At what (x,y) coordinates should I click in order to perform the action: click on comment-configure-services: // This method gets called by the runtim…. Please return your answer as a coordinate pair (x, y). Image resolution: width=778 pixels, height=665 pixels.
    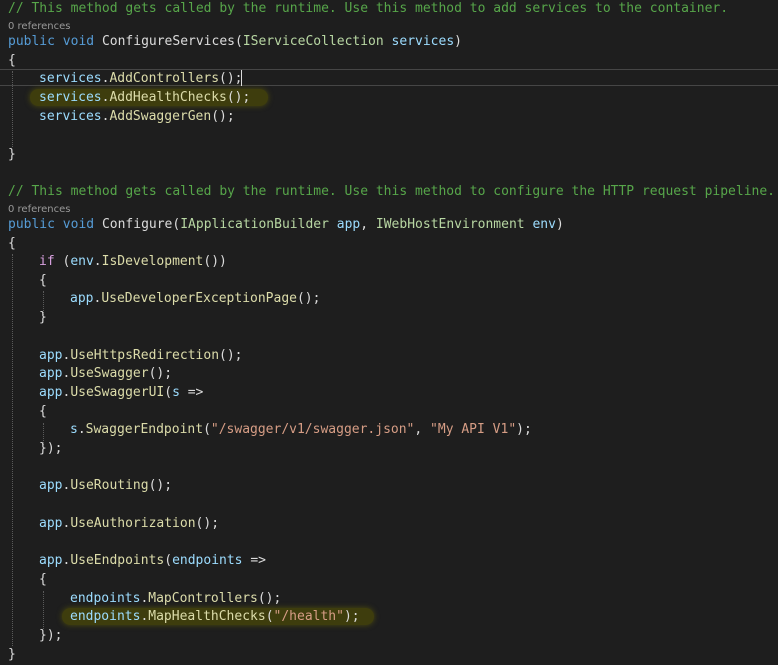
    Looking at the image, I should click on (368, 8).